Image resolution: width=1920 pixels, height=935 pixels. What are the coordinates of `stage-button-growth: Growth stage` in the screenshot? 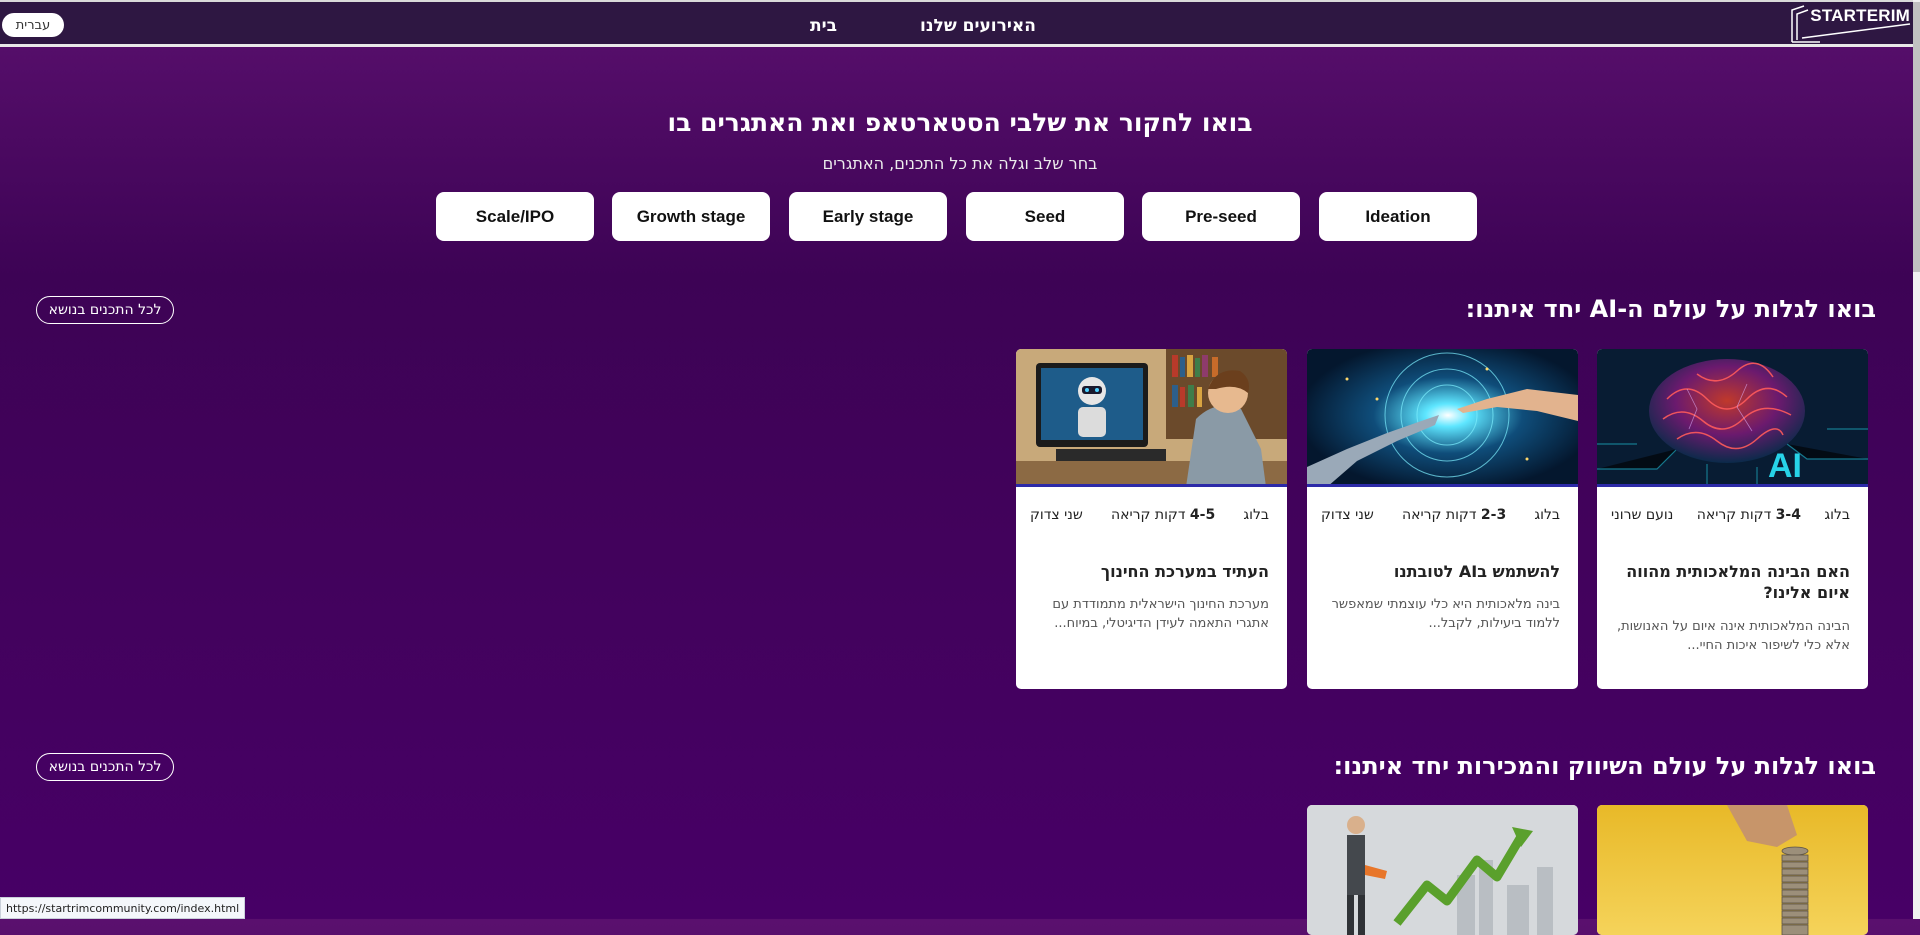 It's located at (691, 216).